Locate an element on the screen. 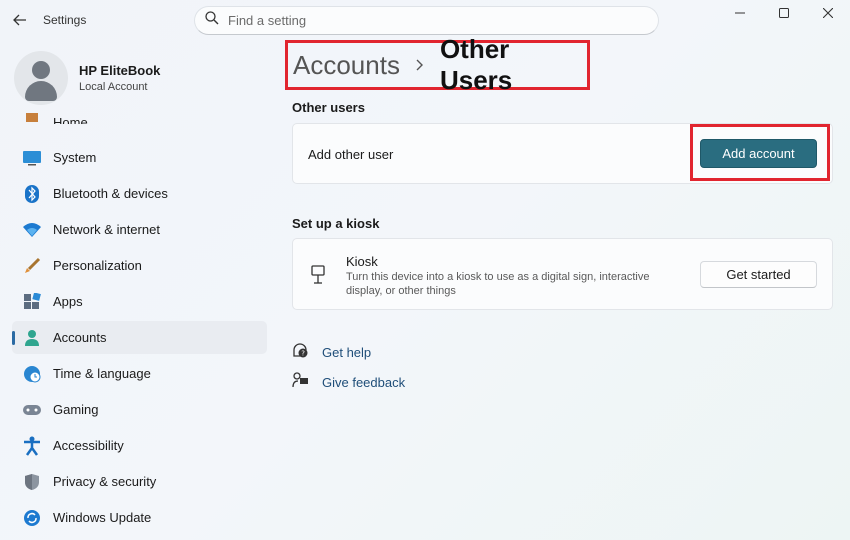  update-icon is located at coordinates (32, 518).